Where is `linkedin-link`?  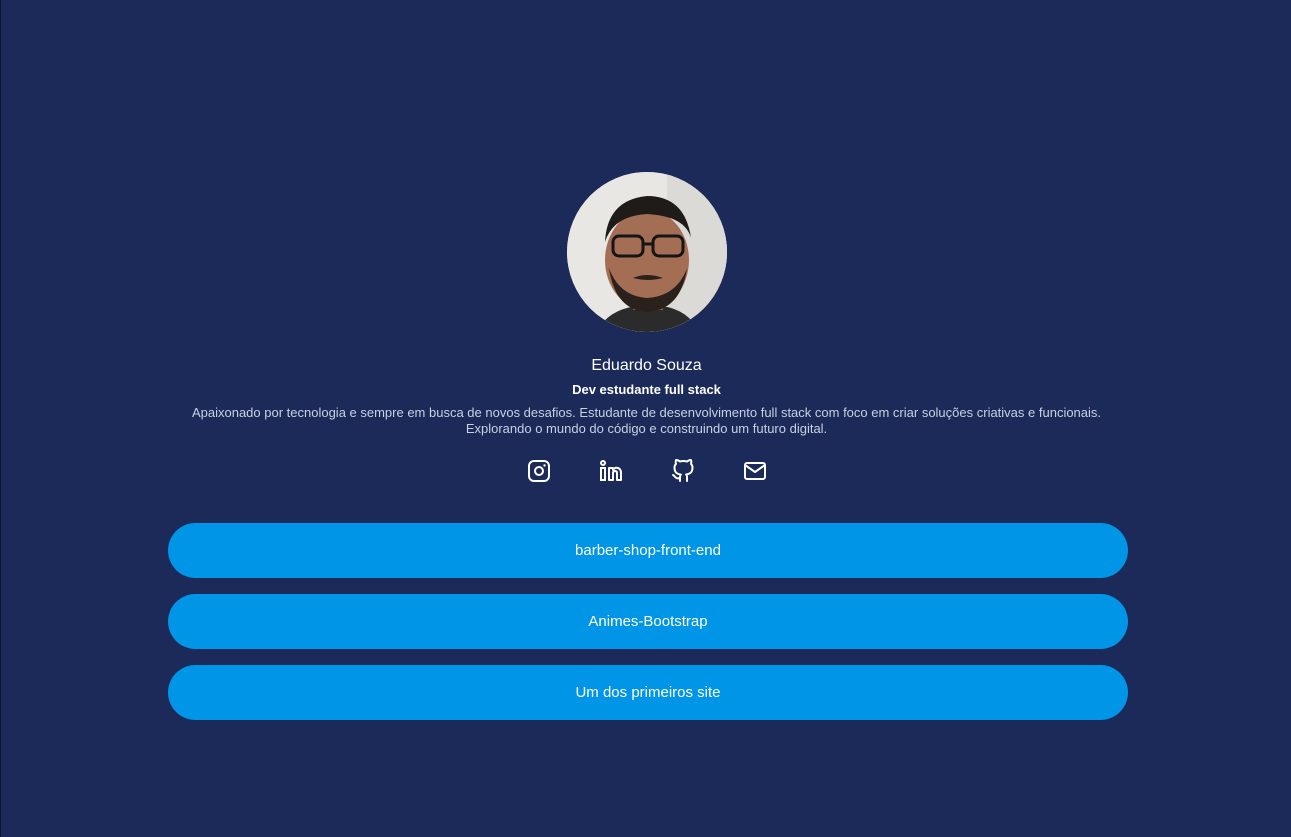 linkedin-link is located at coordinates (611, 471).